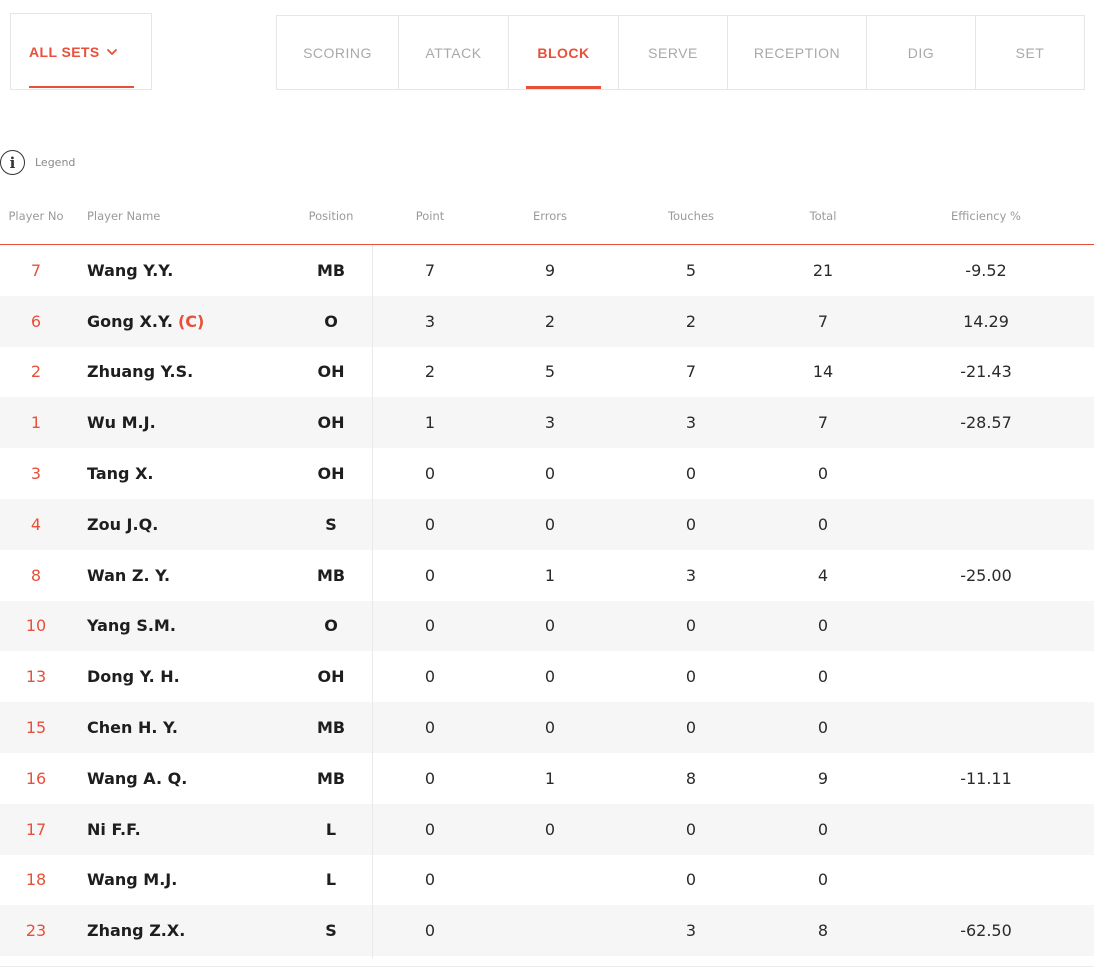 The width and height of the screenshot is (1100, 973). What do you see at coordinates (550, 778) in the screenshot?
I see `block-errors: 1` at bounding box center [550, 778].